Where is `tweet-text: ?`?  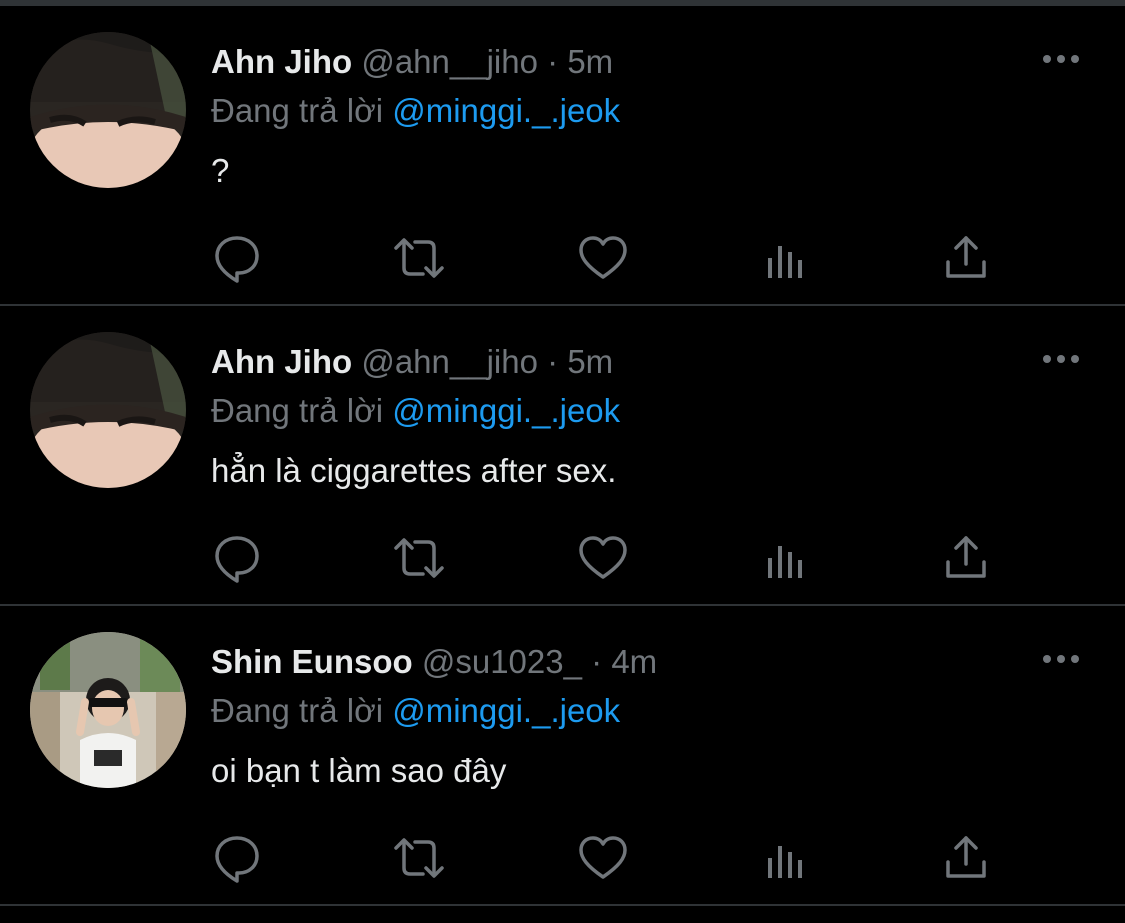
tweet-text: ? is located at coordinates (220, 170).